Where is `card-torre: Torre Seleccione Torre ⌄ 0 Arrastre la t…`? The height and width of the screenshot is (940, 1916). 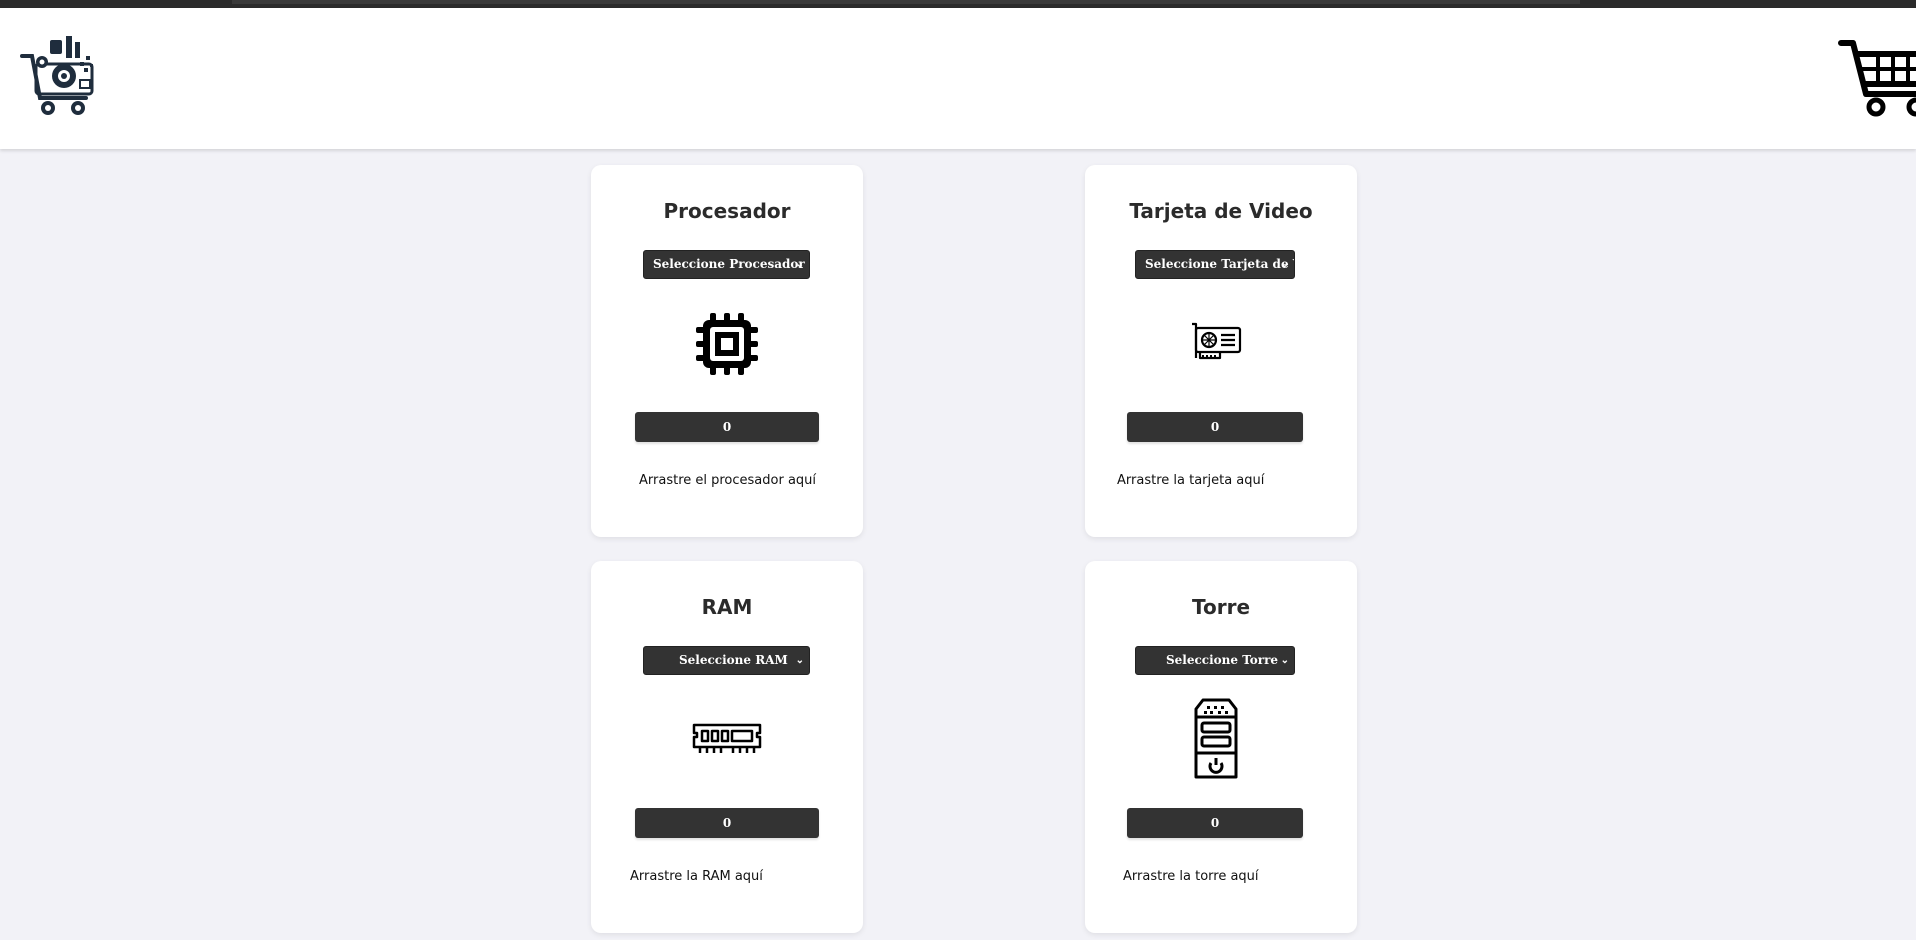 card-torre: Torre Seleccione Torre ⌄ 0 Arrastre la t… is located at coordinates (1221, 747).